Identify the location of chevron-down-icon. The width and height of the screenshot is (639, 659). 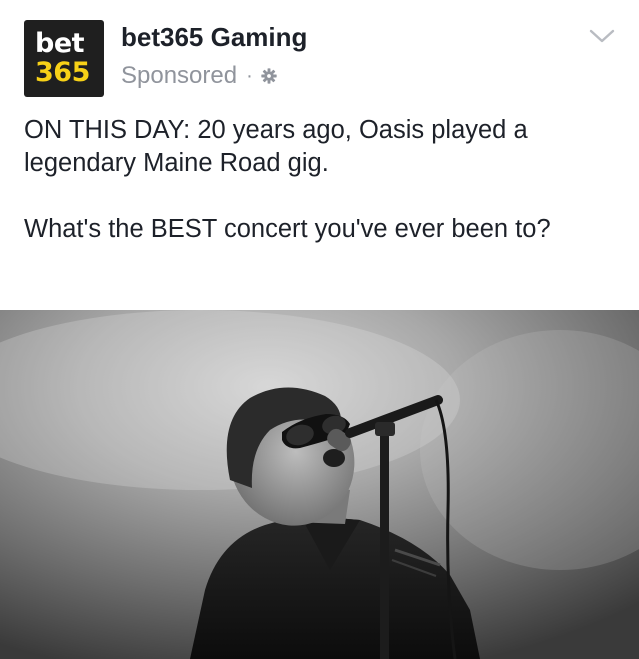
(602, 36).